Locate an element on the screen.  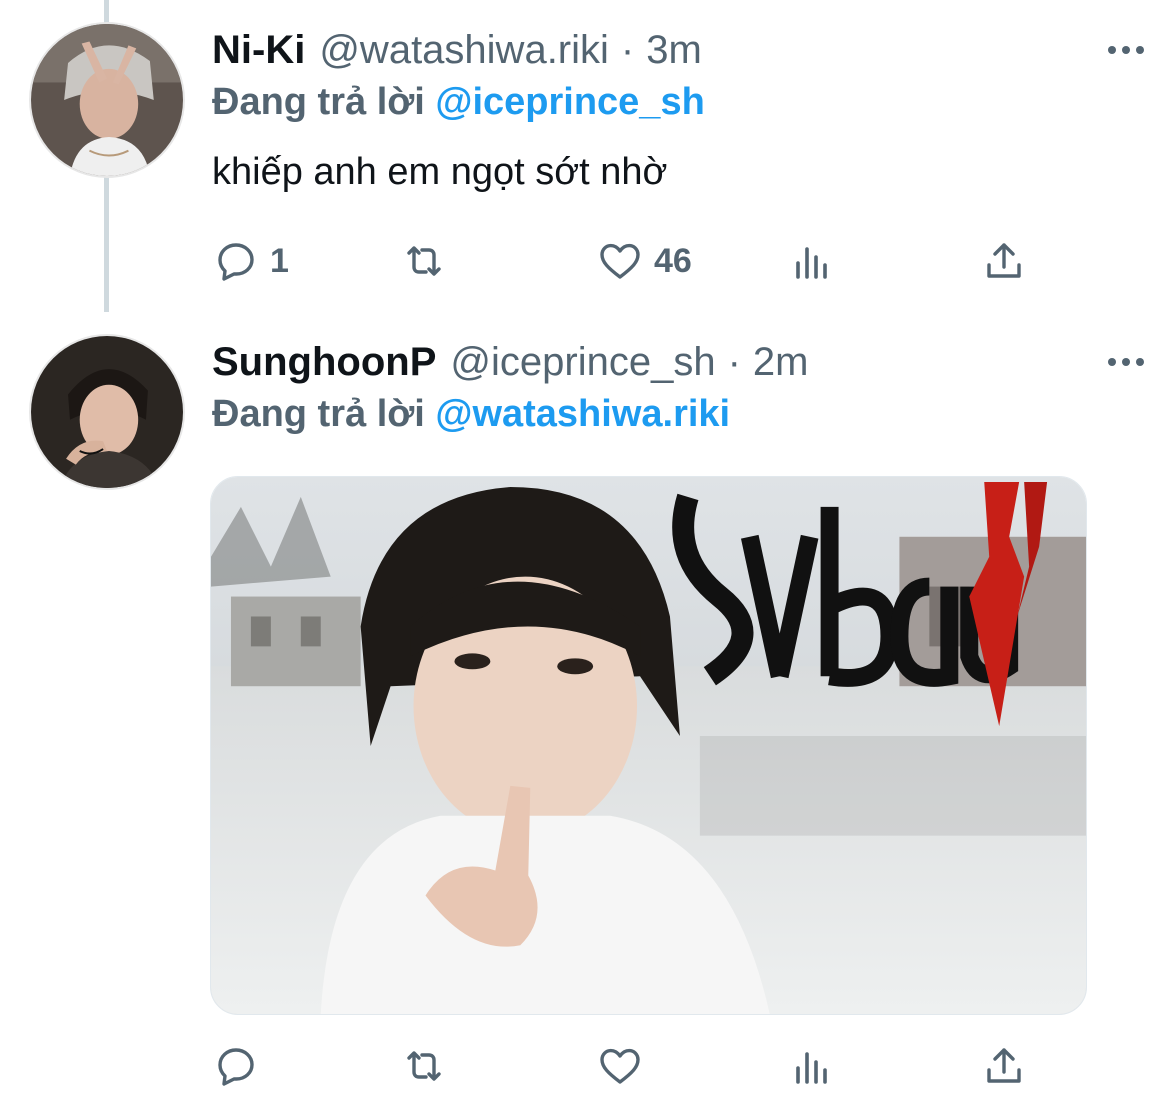
reply-mention-link: @watashiwa.riki is located at coordinates (582, 414).